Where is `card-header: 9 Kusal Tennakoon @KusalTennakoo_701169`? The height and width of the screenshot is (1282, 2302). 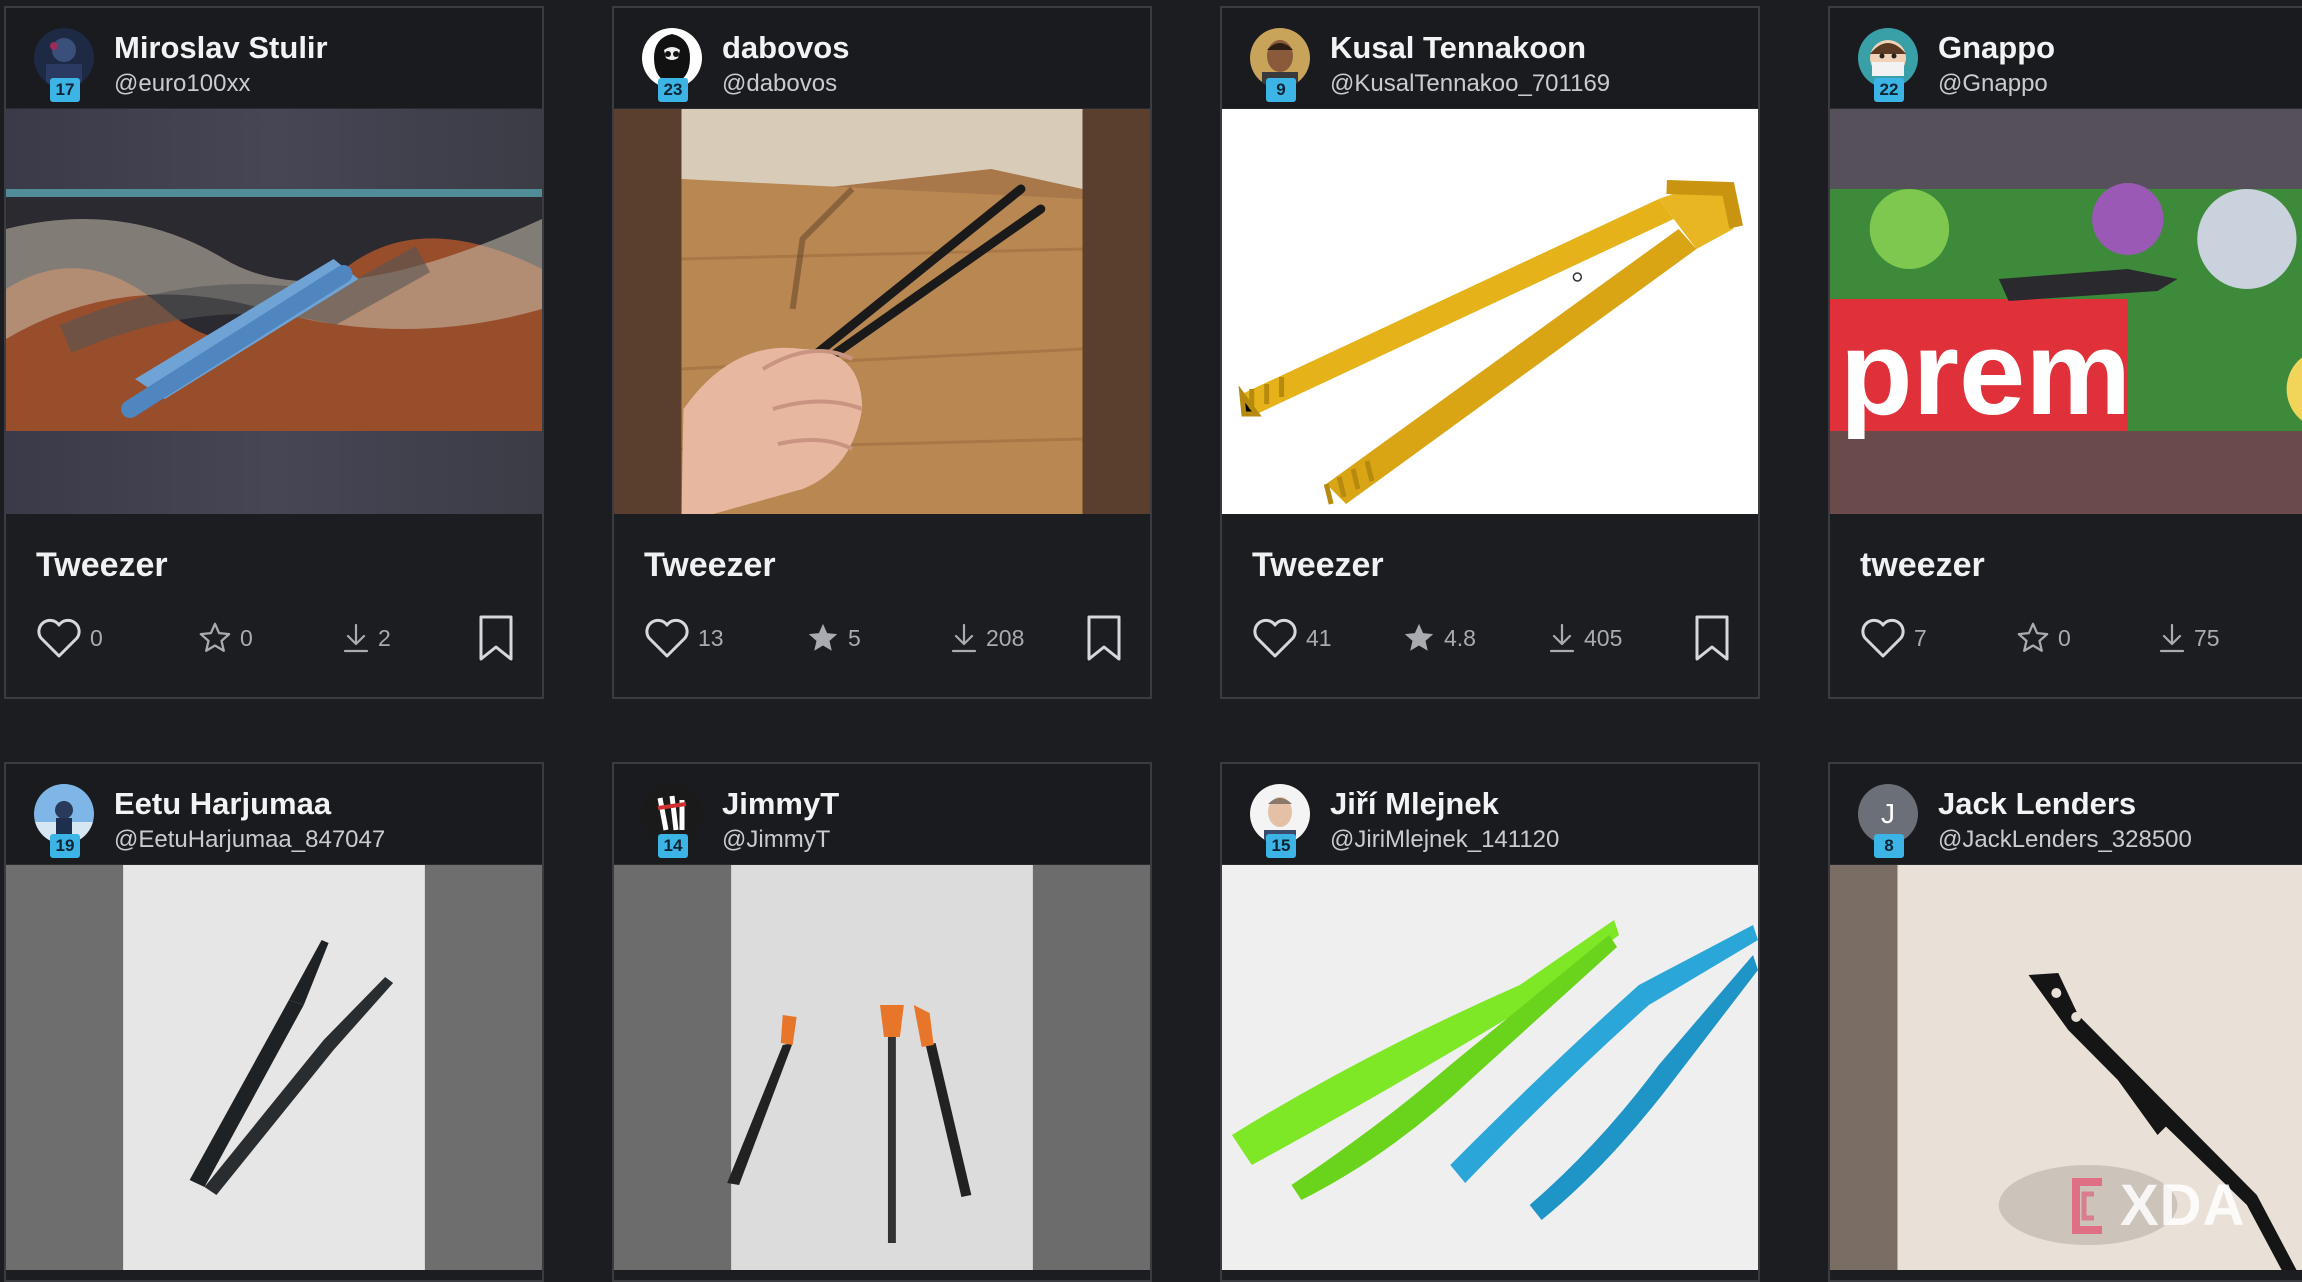
card-header: 9 Kusal Tennakoon @KusalTennakoo_701169 is located at coordinates (1490, 58).